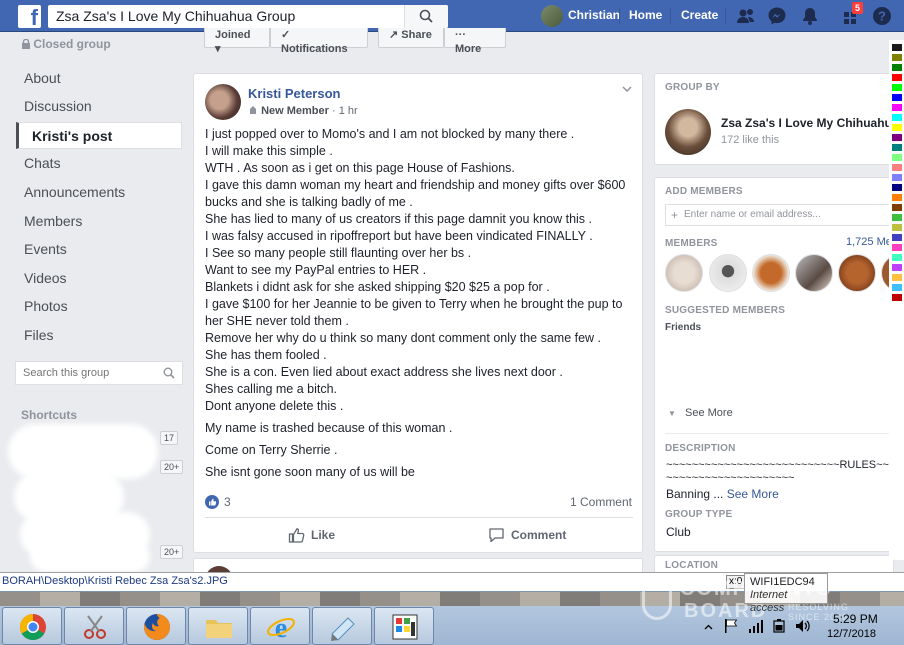  I want to click on group-page-avatar, so click(688, 132).